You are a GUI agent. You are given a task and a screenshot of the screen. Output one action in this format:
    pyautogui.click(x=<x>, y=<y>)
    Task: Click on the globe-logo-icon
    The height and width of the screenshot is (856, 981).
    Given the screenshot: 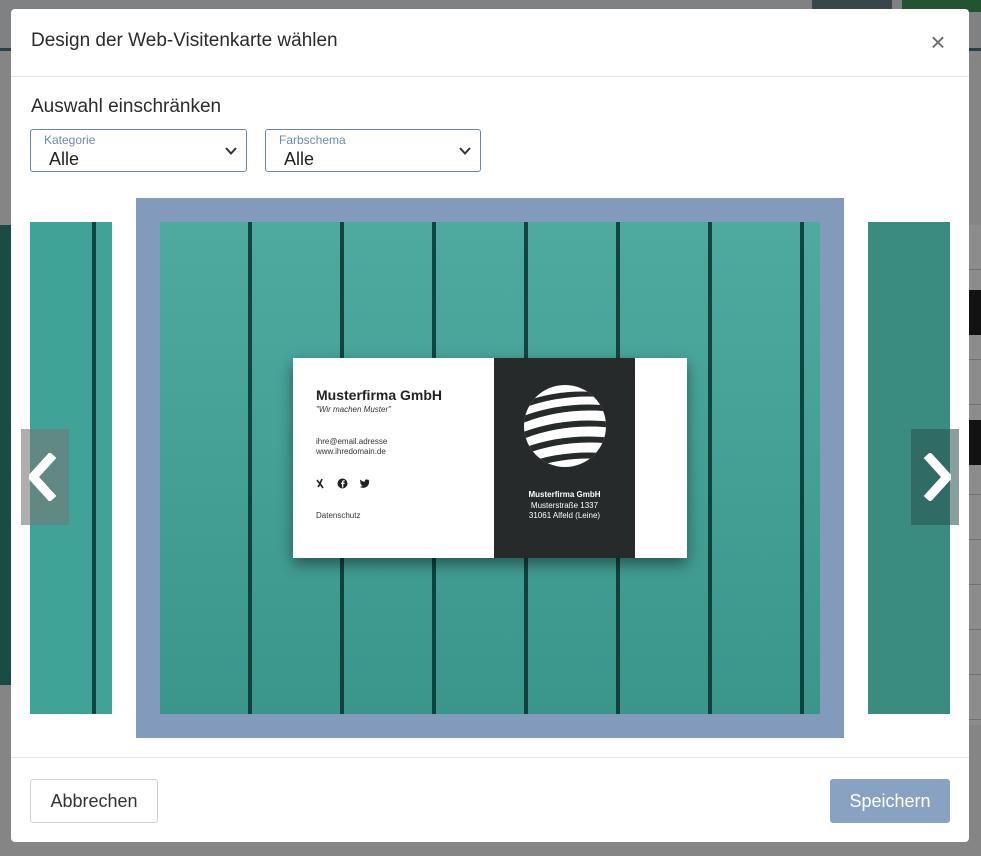 What is the action you would take?
    pyautogui.click(x=565, y=426)
    